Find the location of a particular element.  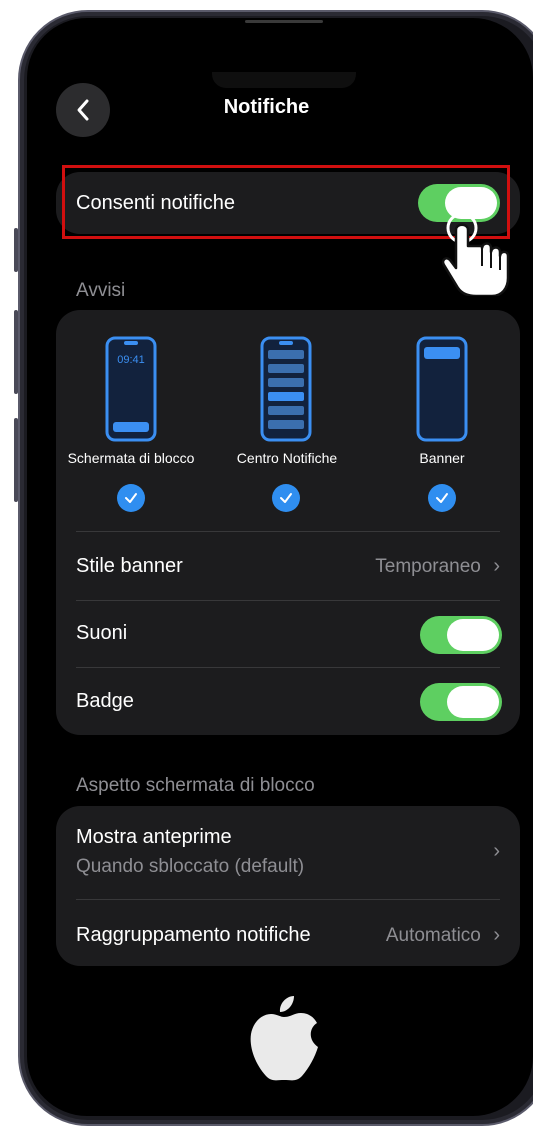

lock-screen-label: Schermata di blocco is located at coordinates (131, 458).